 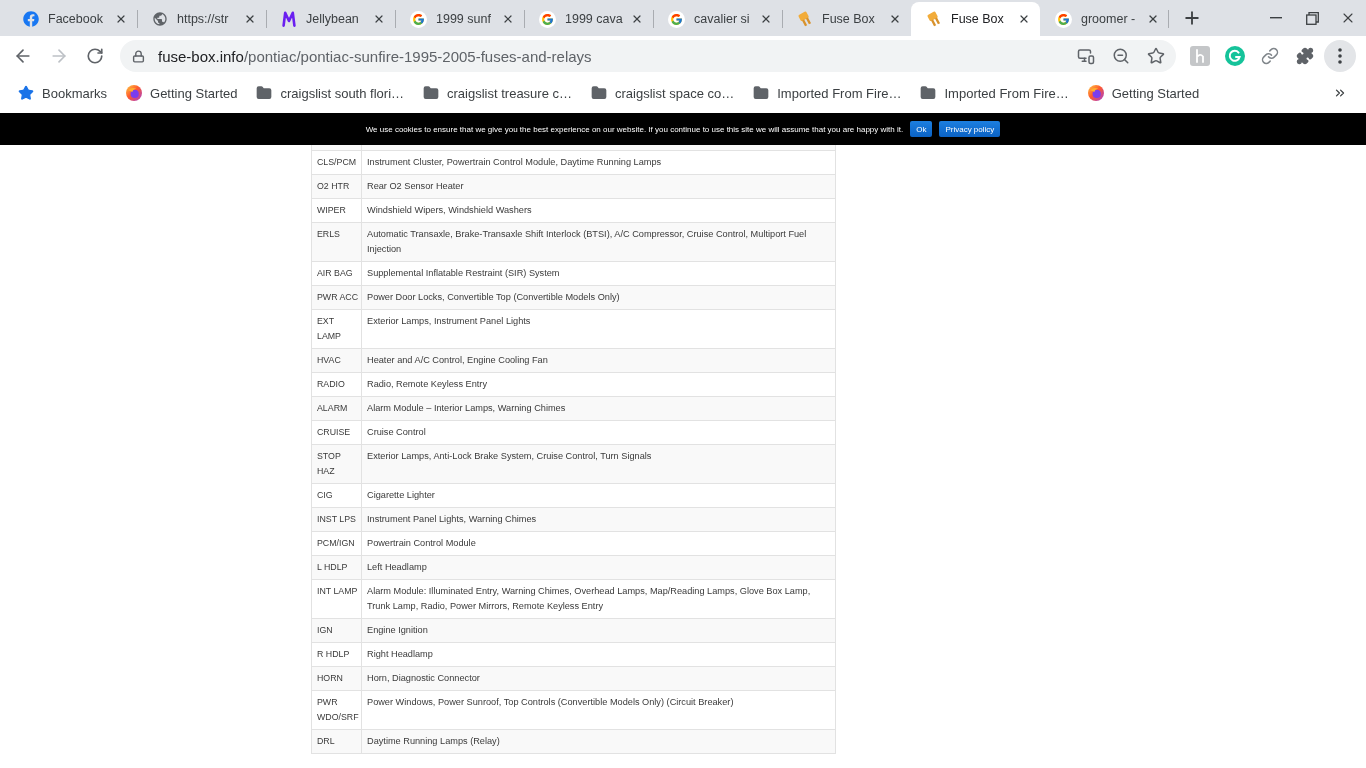 I want to click on table-cell: Supplemental Inflatable Restraint (SIR) System, so click(x=598, y=273).